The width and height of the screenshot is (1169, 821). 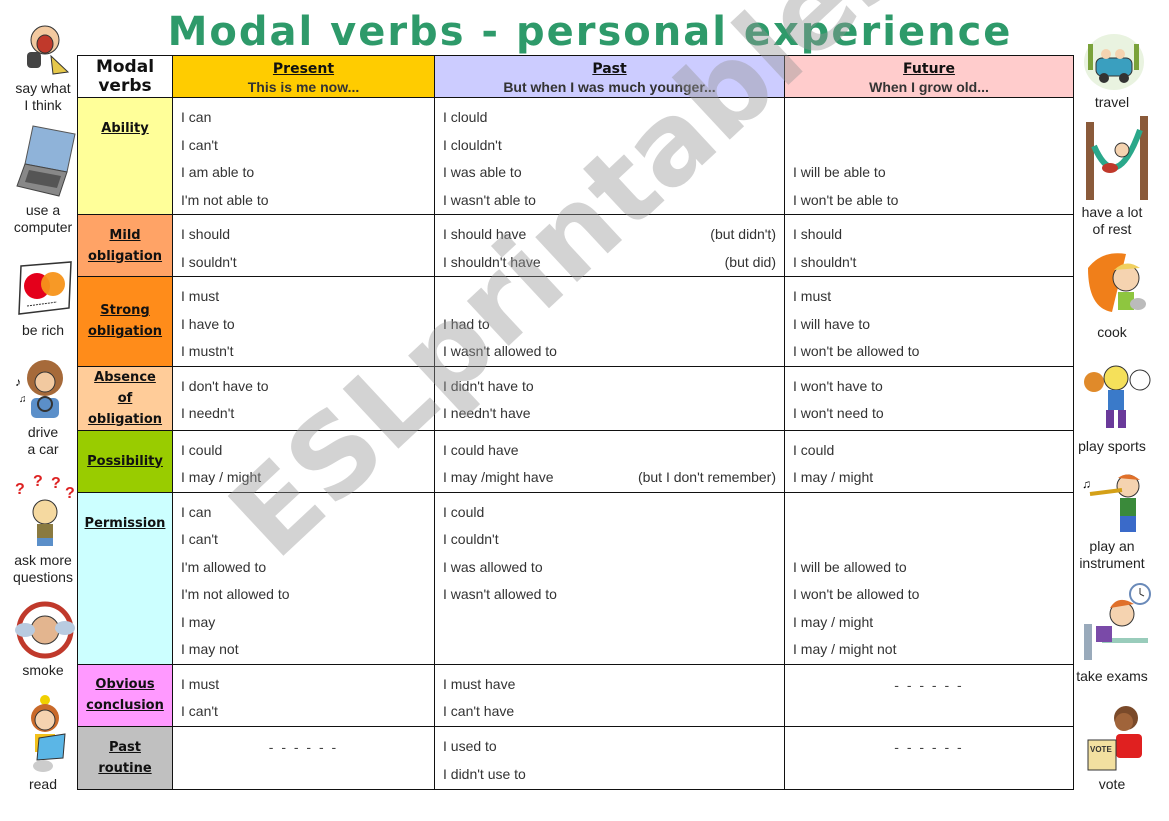 What do you see at coordinates (303, 695) in the screenshot?
I see `present-cell: I must I can't` at bounding box center [303, 695].